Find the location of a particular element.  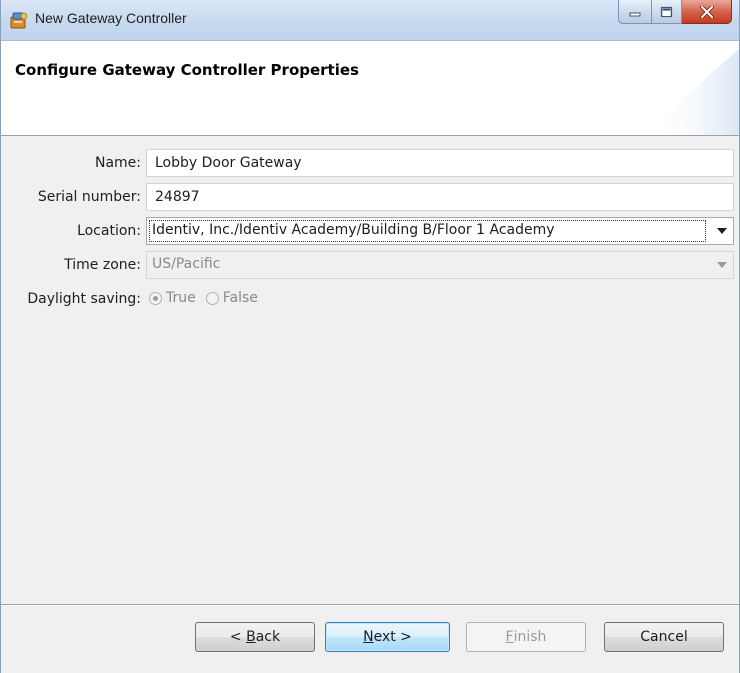

finish-button: Finish is located at coordinates (526, 637).